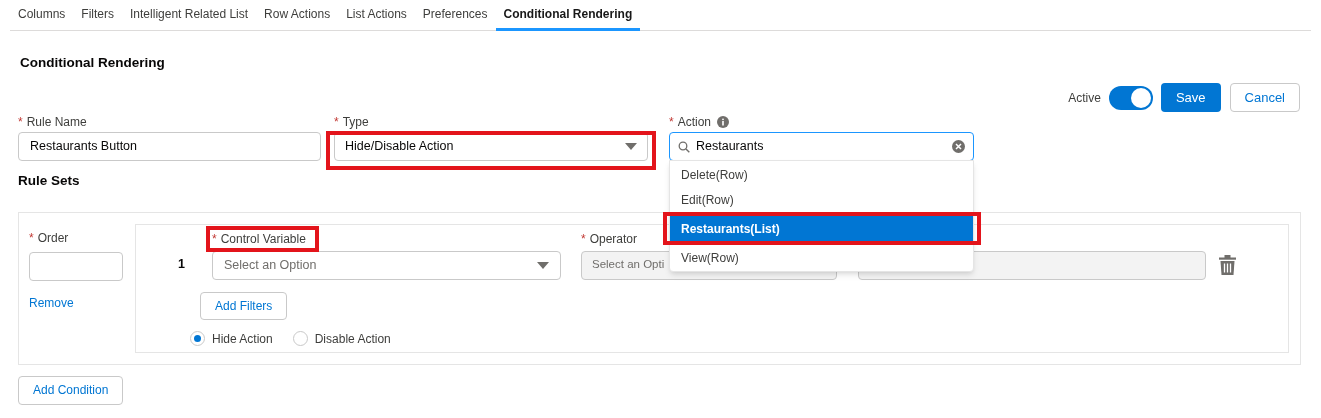  I want to click on field-label: Rule Name, so click(56, 123).